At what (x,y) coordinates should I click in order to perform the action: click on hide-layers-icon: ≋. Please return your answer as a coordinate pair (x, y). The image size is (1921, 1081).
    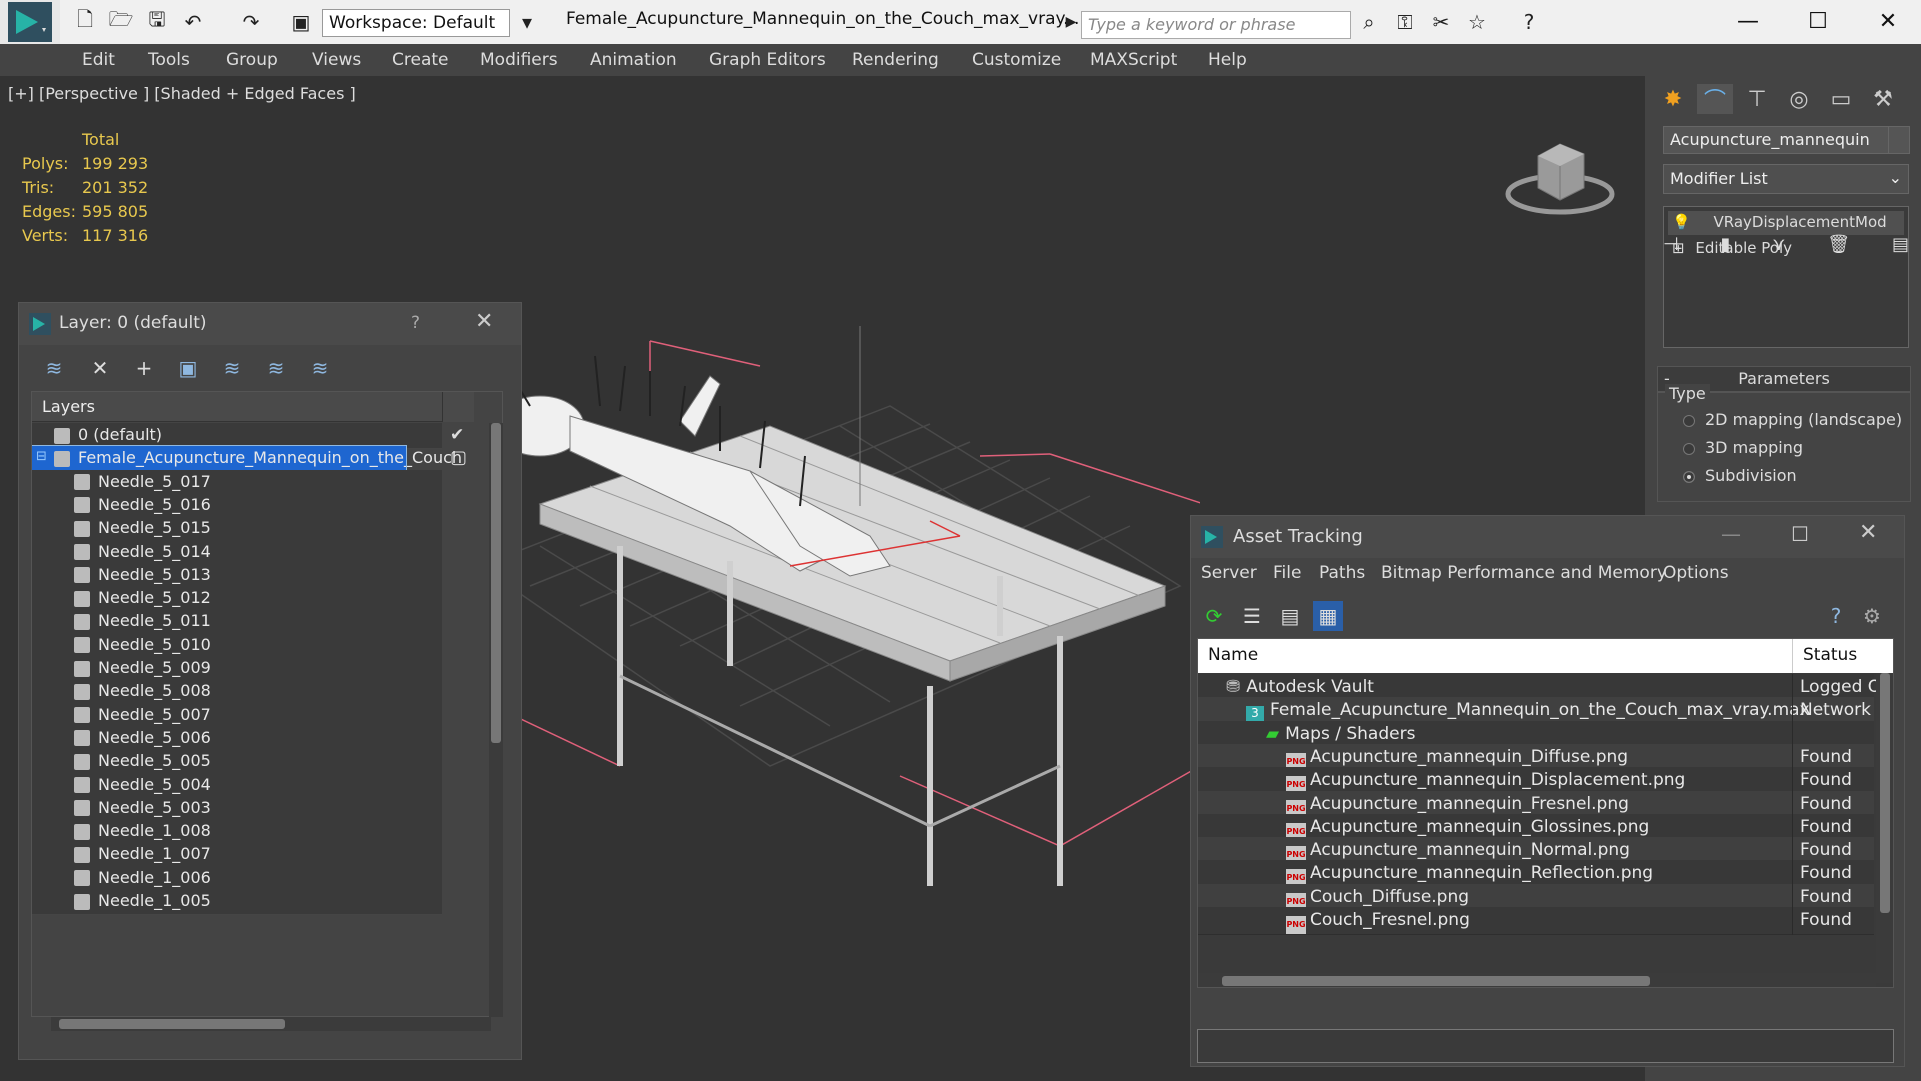
    Looking at the image, I should click on (276, 368).